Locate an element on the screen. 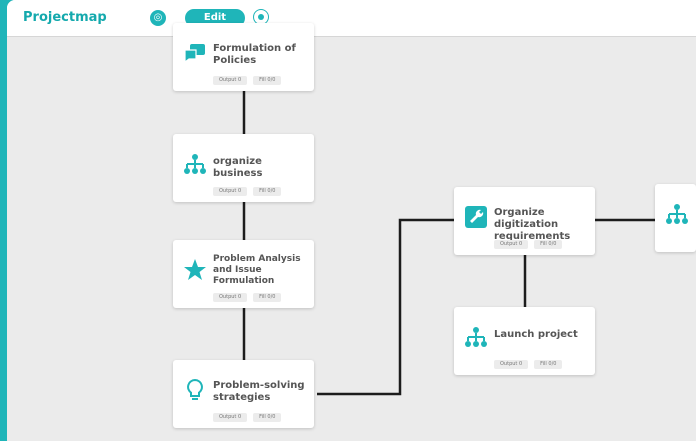 Image resolution: width=696 pixels, height=441 pixels. card-organize-business: organize business Output 0 Fill 0/0 is located at coordinates (243, 168).